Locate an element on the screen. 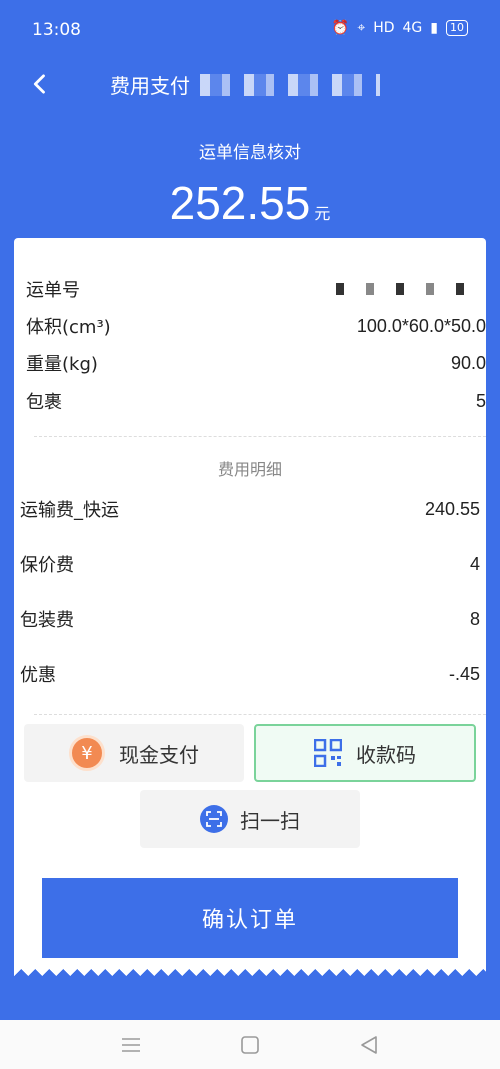 The height and width of the screenshot is (1069, 500). info-label: 包裹 is located at coordinates (44, 402).